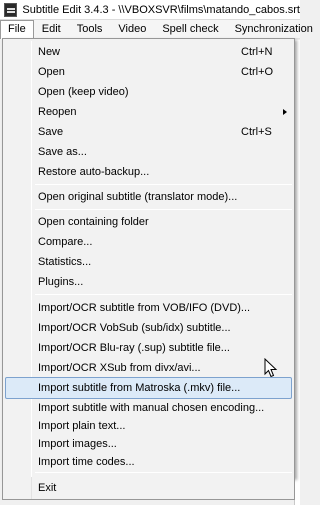 The width and height of the screenshot is (320, 505). I want to click on menu-video: Video, so click(132, 29).